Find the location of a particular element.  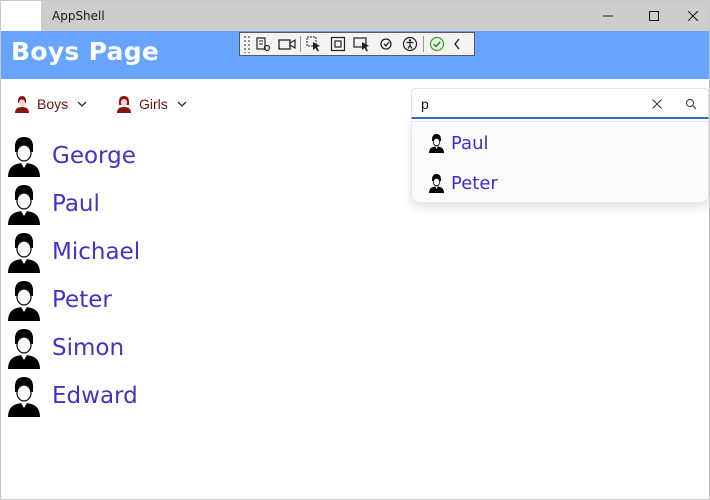

nav-item-boys: Boys is located at coordinates (50, 104).